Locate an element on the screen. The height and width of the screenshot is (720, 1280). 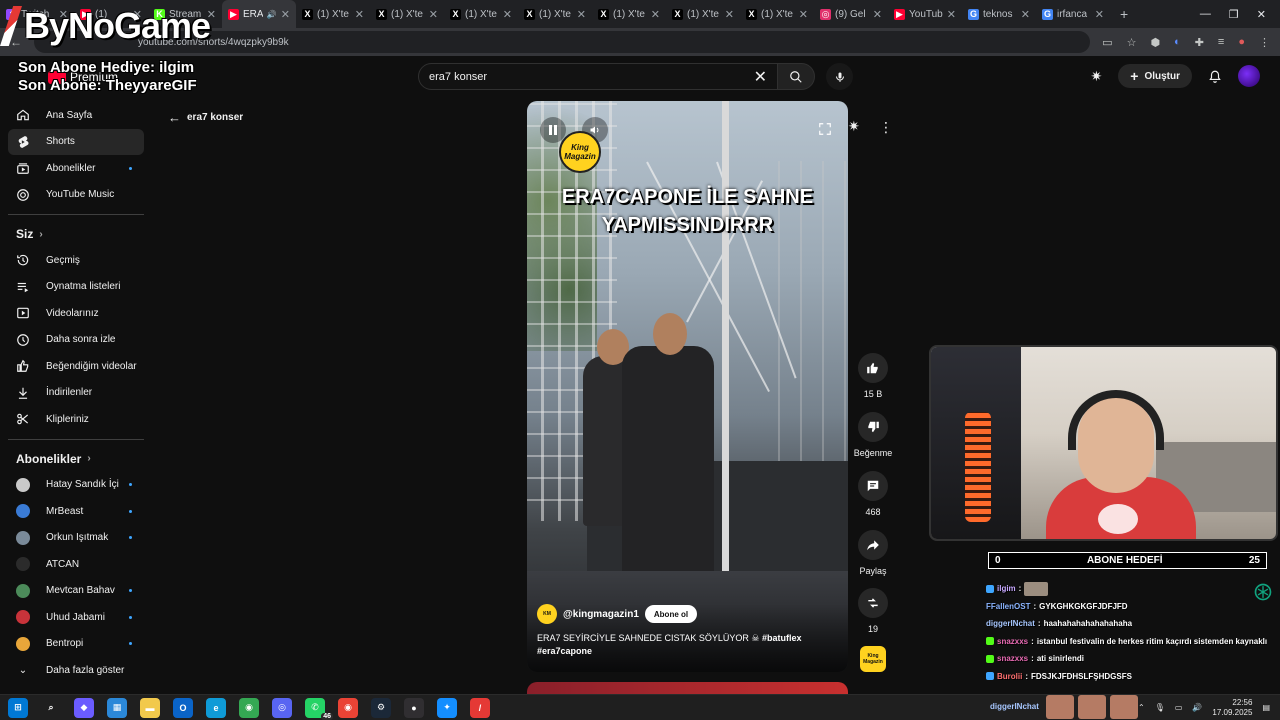
sidebar-item-abonelikler: Abonelikler is located at coordinates (76, 168).